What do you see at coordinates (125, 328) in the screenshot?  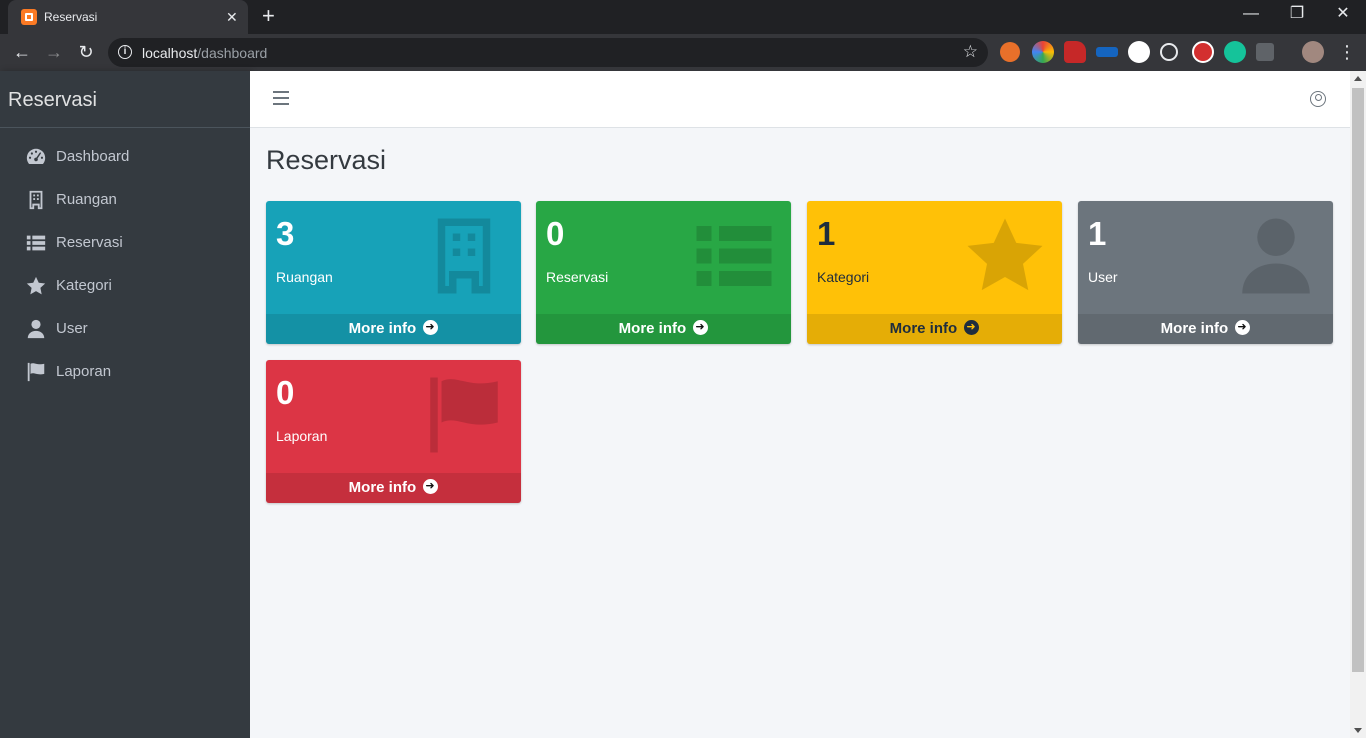 I see `sidebar-item-user: User` at bounding box center [125, 328].